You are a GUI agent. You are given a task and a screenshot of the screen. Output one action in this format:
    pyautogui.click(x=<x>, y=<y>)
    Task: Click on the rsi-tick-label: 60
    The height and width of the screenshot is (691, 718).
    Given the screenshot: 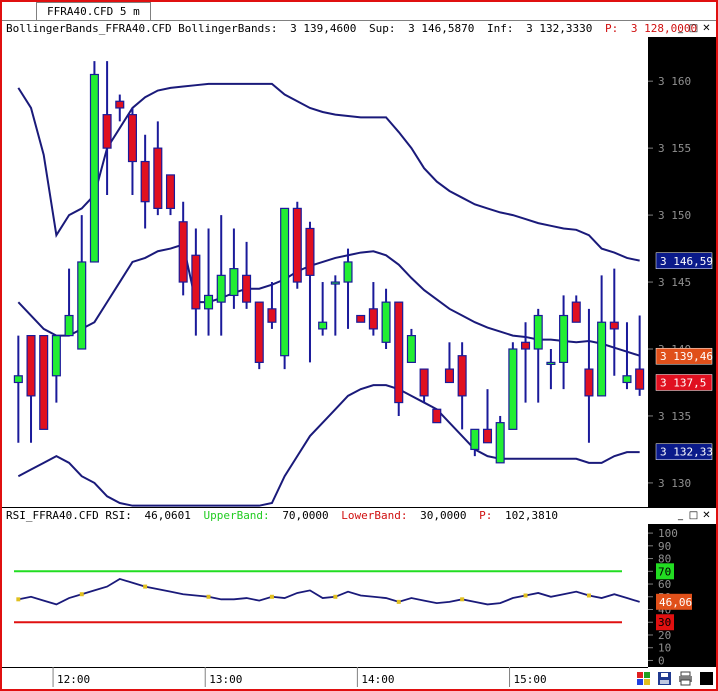 What is the action you would take?
    pyautogui.click(x=664, y=584)
    